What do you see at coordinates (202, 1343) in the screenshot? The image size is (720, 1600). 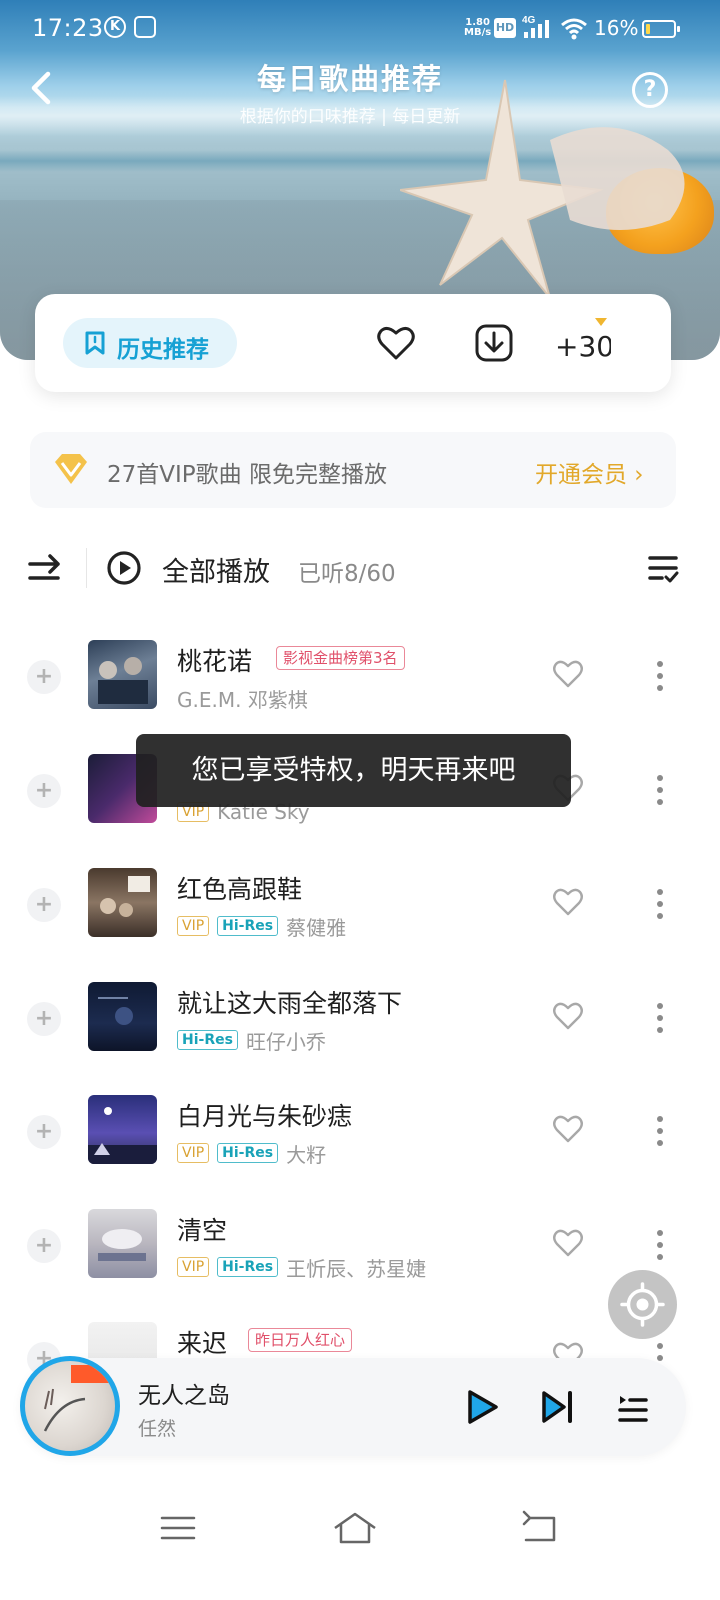 I see `song-title: 来迟` at bounding box center [202, 1343].